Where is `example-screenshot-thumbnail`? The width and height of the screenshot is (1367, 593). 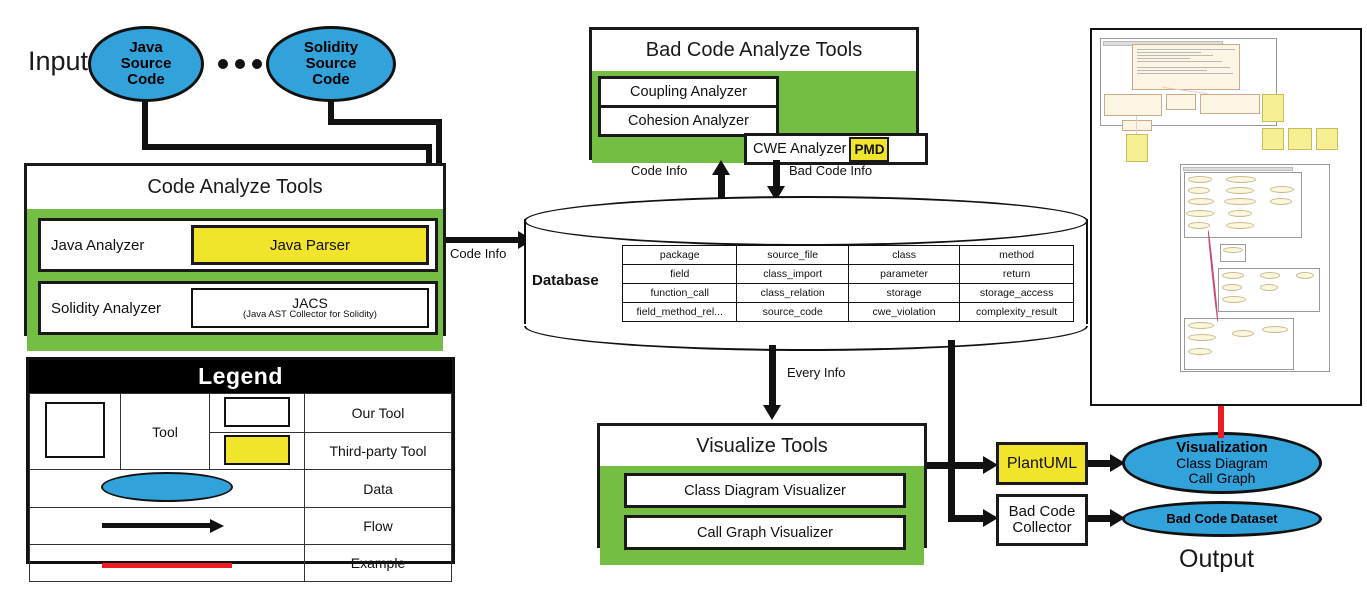
example-screenshot-thumbnail is located at coordinates (1226, 217).